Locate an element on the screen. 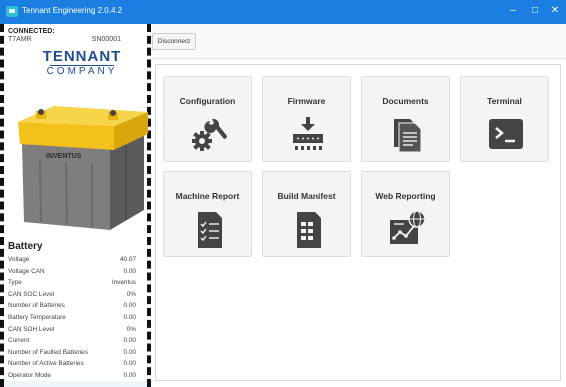 The height and width of the screenshot is (387, 566). build-manifest-tile: Build Manifest is located at coordinates (306, 214).